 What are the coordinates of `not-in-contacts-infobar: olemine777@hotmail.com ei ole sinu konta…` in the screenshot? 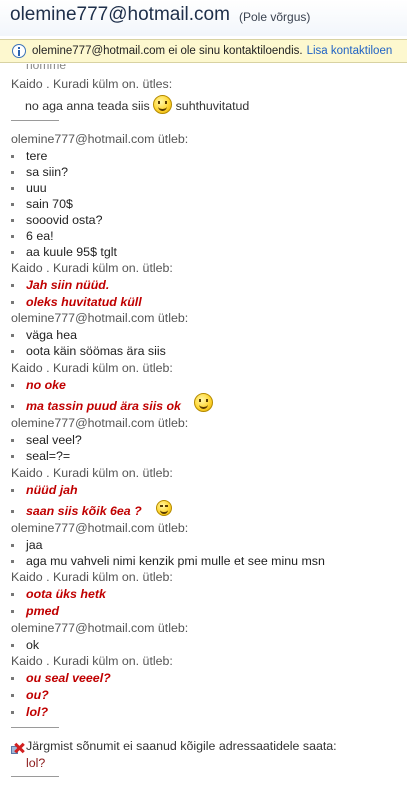 It's located at (203, 51).